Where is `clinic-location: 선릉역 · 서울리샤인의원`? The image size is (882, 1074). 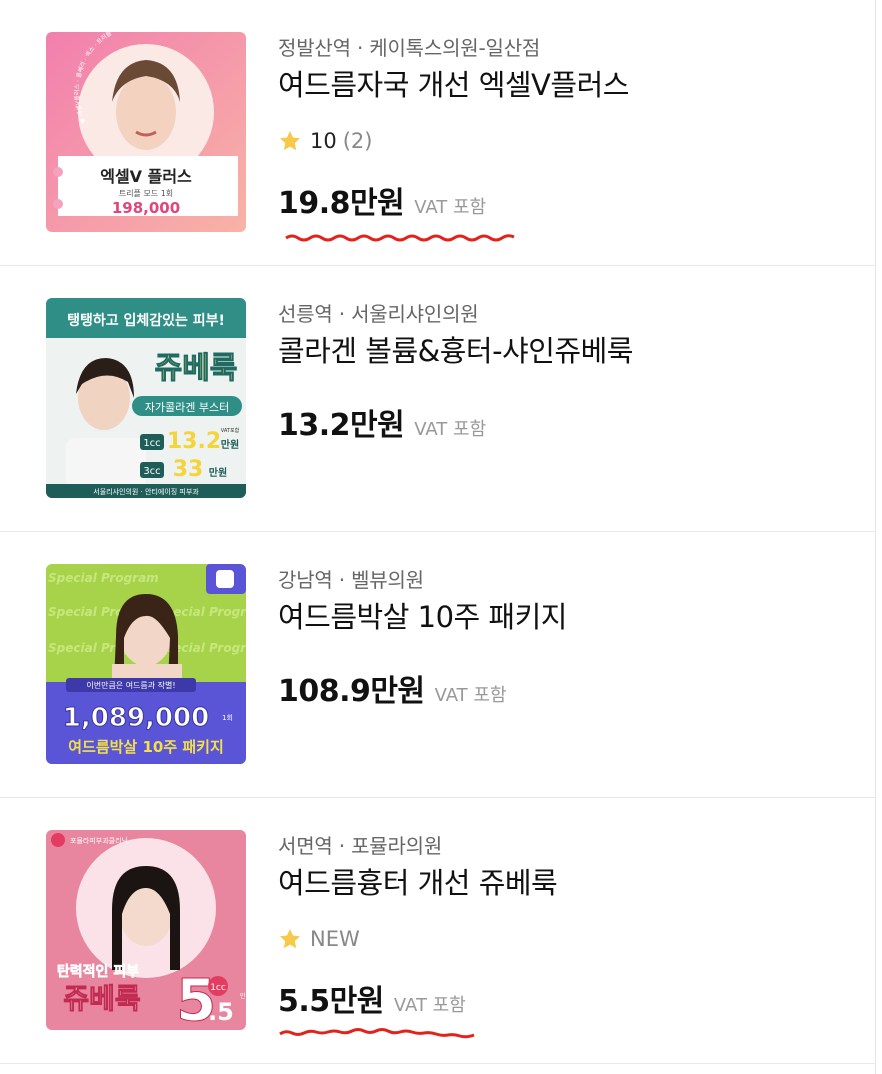 clinic-location: 선릉역 · 서울리샤인의원 is located at coordinates (378, 314).